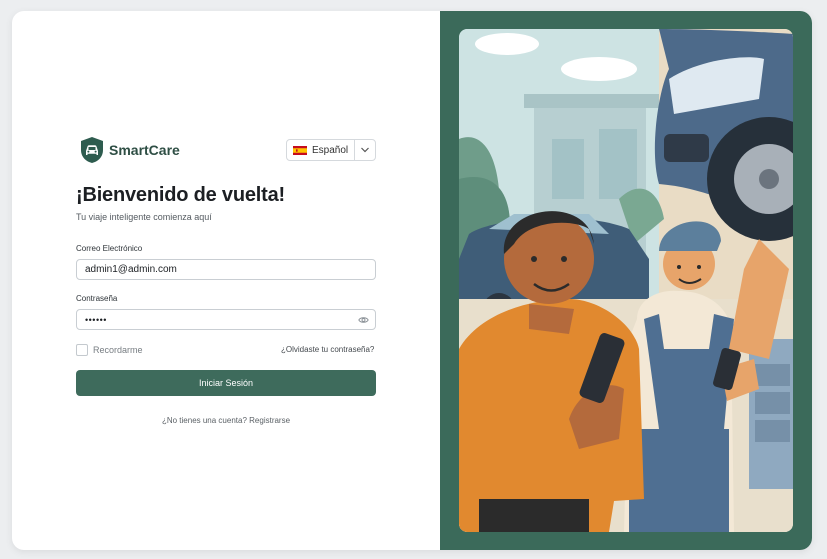 The image size is (827, 559). I want to click on page-title: ¡Bienvenido de vuelta!, so click(180, 195).